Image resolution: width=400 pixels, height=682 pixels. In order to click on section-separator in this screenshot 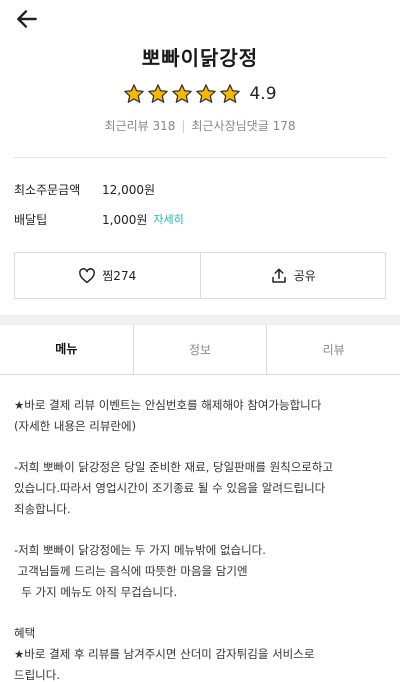, I will do `click(200, 320)`.